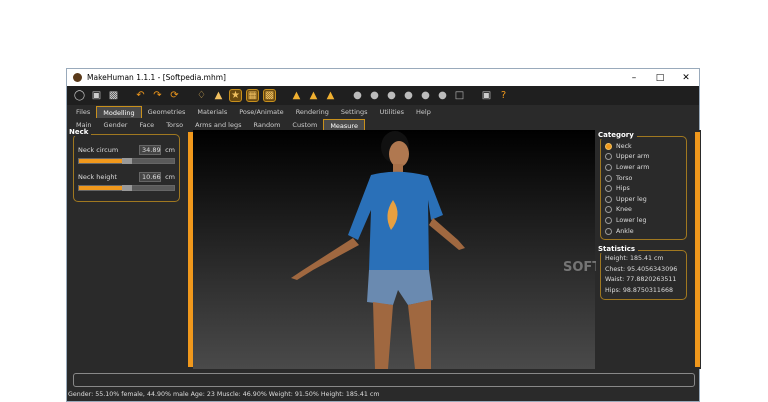 The image size is (768, 402). Describe the element at coordinates (77, 77) in the screenshot. I see `app-logo-icon` at that location.